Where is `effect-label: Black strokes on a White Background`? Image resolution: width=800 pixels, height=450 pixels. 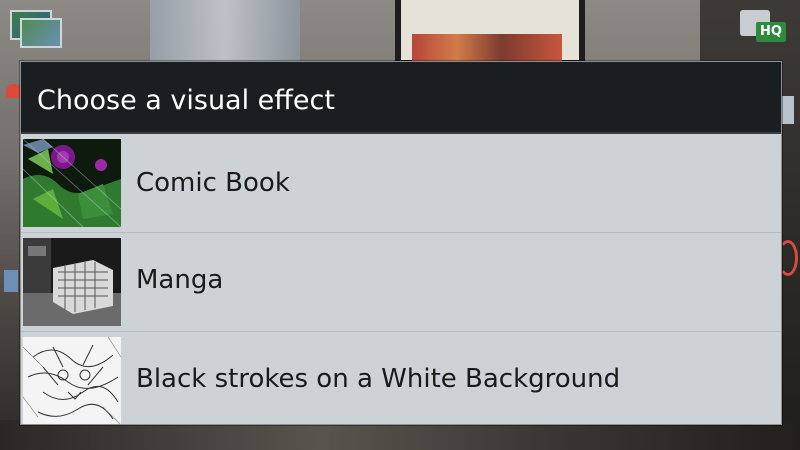 effect-label: Black strokes on a White Background is located at coordinates (378, 379).